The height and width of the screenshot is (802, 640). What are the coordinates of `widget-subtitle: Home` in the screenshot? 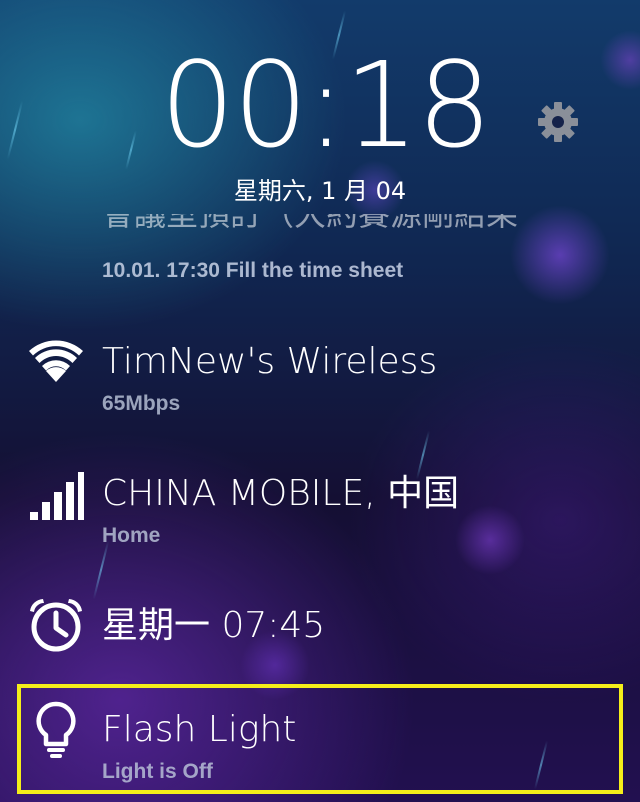 It's located at (131, 535).